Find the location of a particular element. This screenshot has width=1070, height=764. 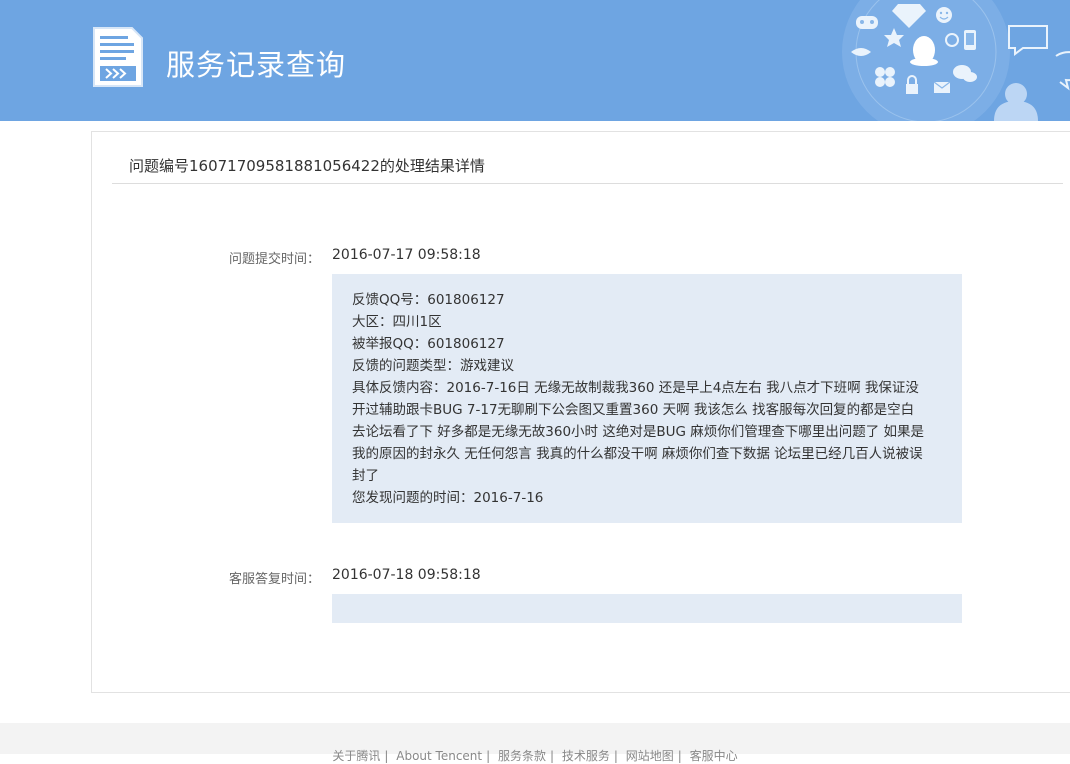

footer-link-sitemap: 网站地图 is located at coordinates (650, 756).